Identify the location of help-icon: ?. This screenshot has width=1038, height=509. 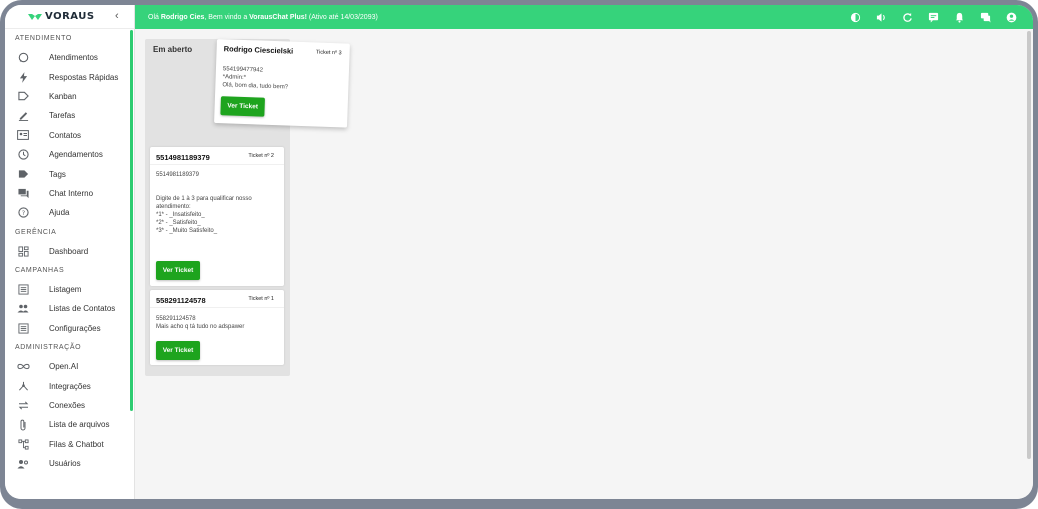
(23, 212).